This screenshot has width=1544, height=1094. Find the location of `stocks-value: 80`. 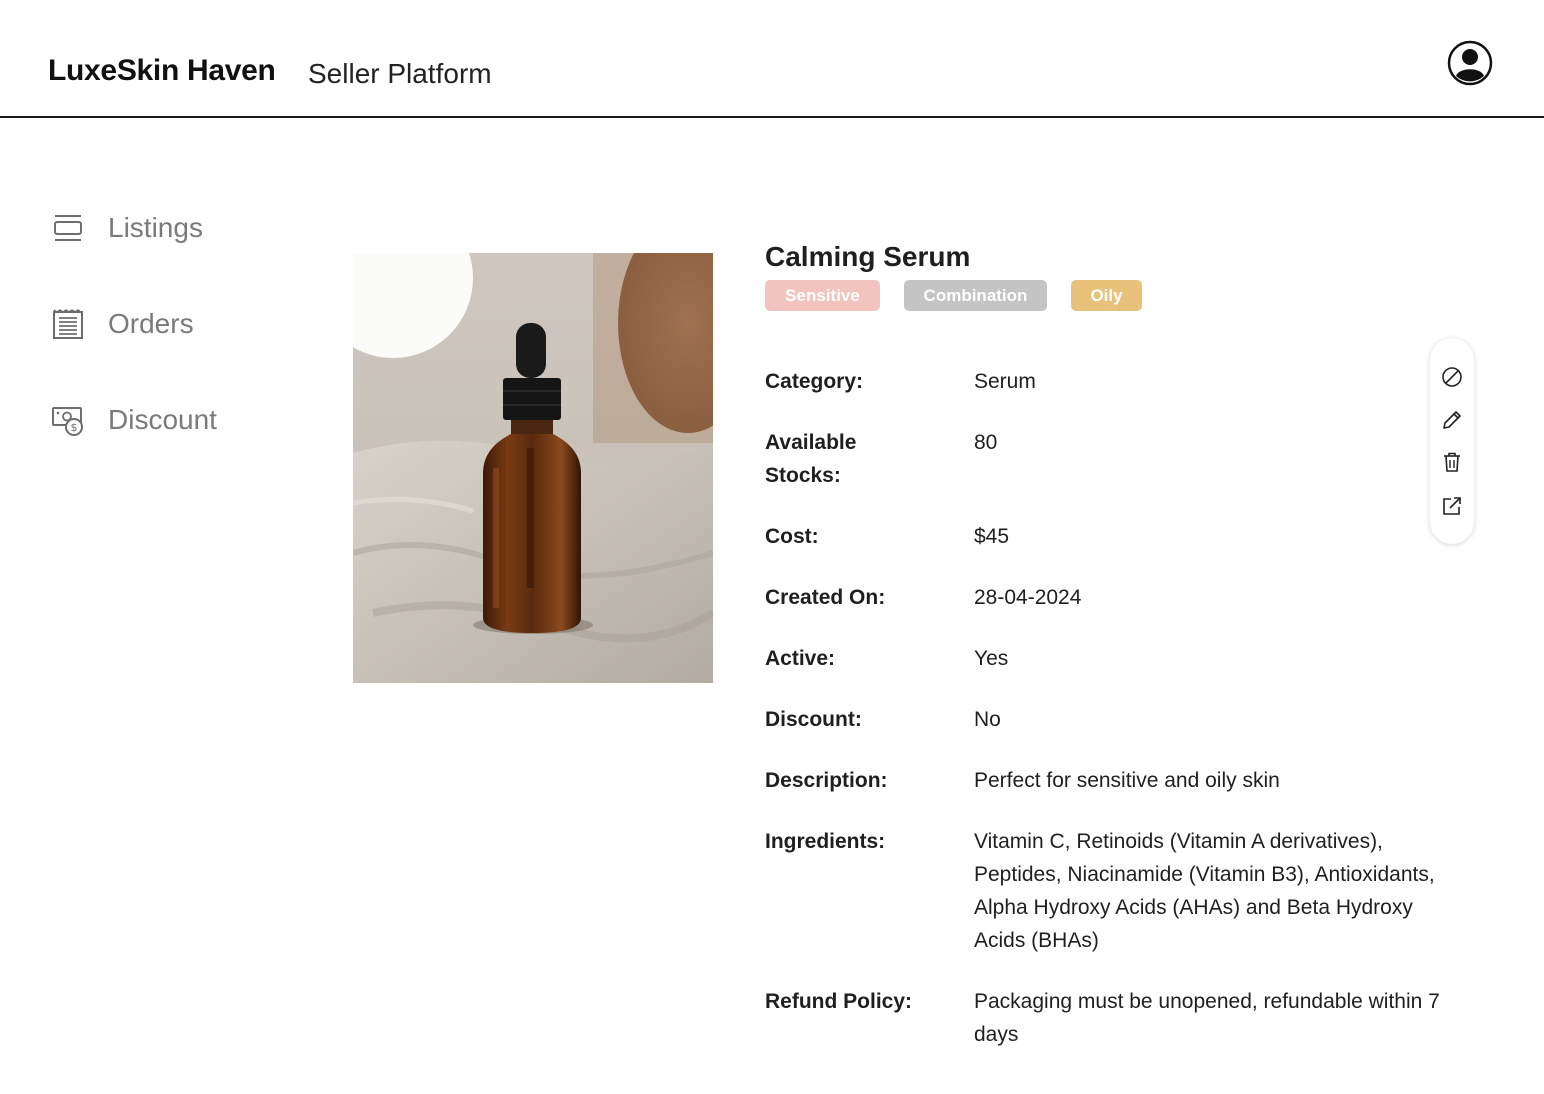

stocks-value: 80 is located at coordinates (986, 442).